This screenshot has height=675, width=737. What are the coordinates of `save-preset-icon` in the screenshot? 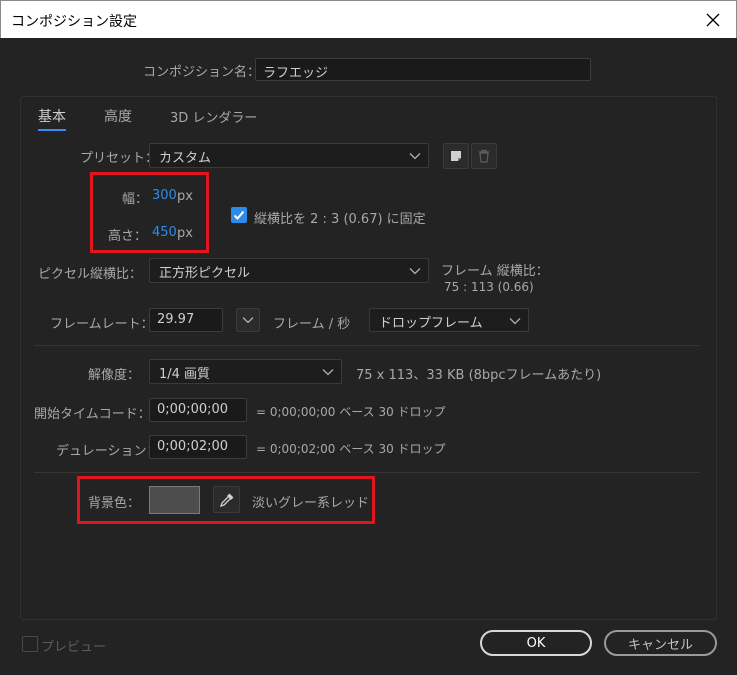 It's located at (456, 156).